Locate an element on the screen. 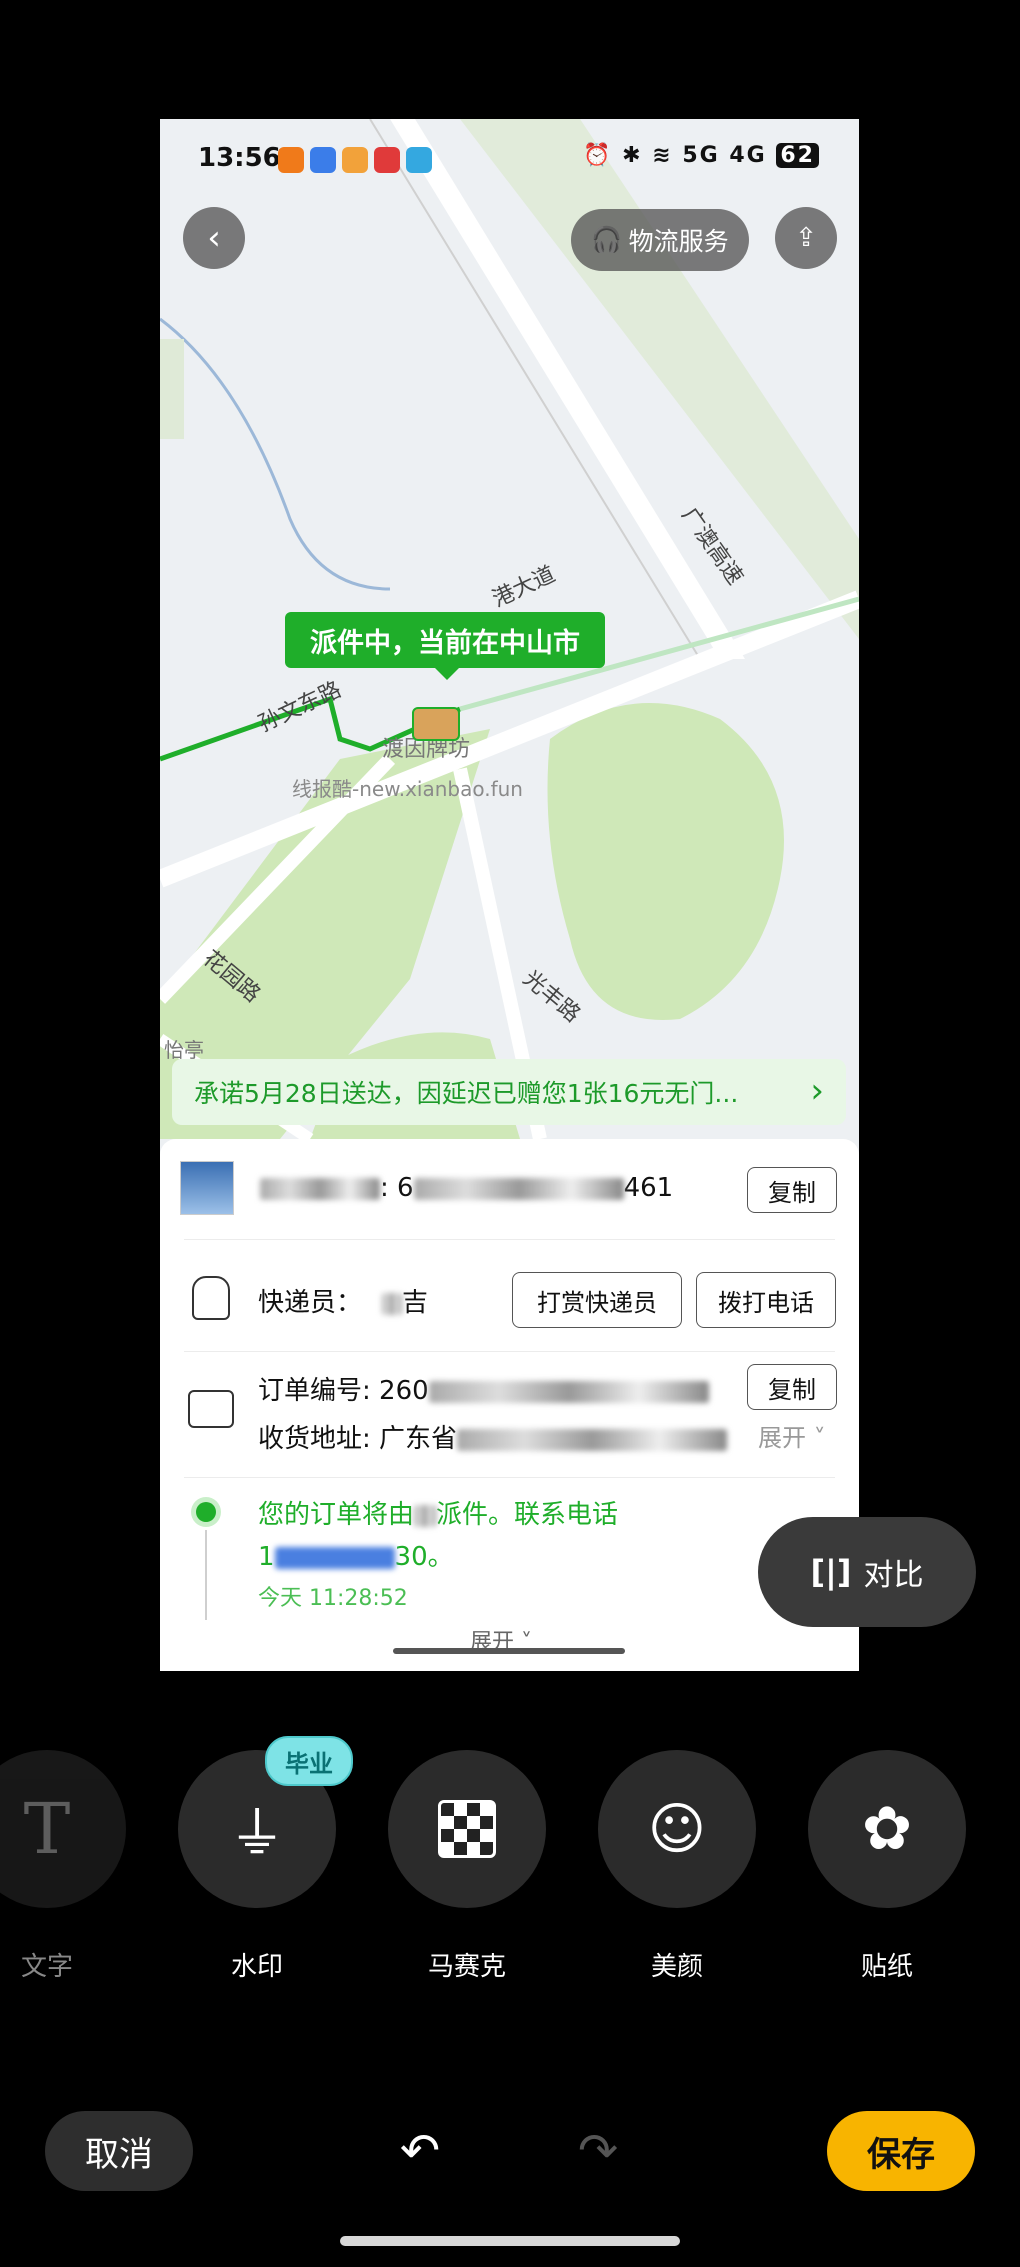 Image resolution: width=1020 pixels, height=2267 pixels. timeline-time: 今天 11:28:52 is located at coordinates (333, 1598).